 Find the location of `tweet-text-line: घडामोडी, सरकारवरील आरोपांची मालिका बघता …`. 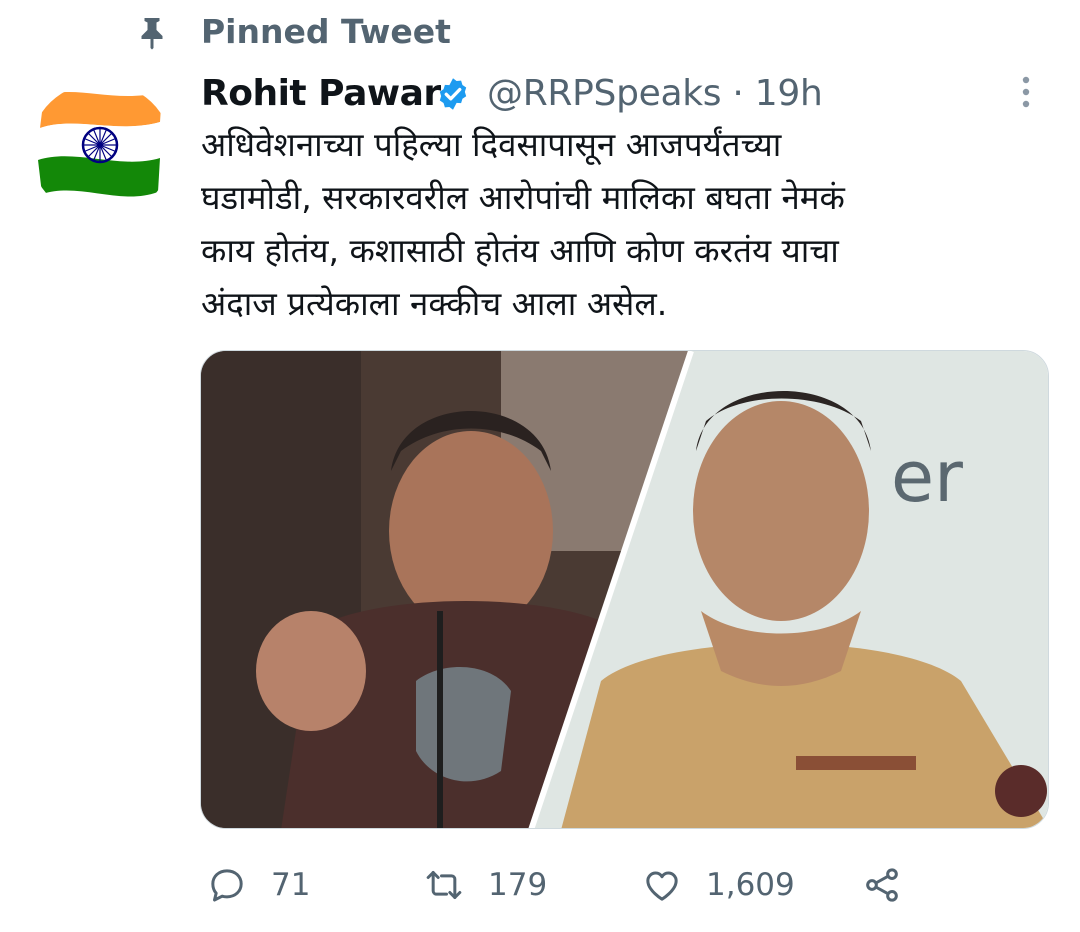

tweet-text-line: घडामोडी, सरकारवरील आरोपांची मालिका बघता … is located at coordinates (523, 197).